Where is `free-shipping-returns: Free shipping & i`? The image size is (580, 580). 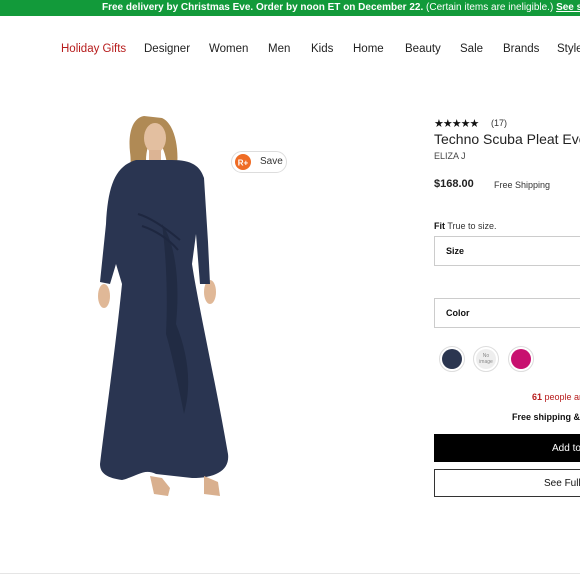
free-shipping-returns: Free shipping & i is located at coordinates (546, 417).